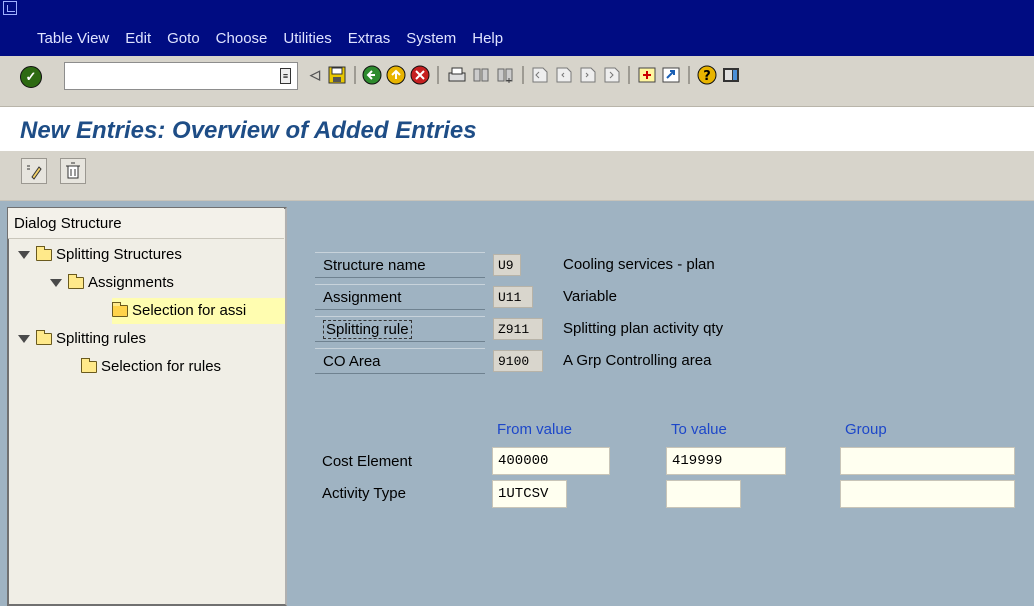 This screenshot has width=1034, height=606. I want to click on command-history-icon: ≡, so click(285, 76).